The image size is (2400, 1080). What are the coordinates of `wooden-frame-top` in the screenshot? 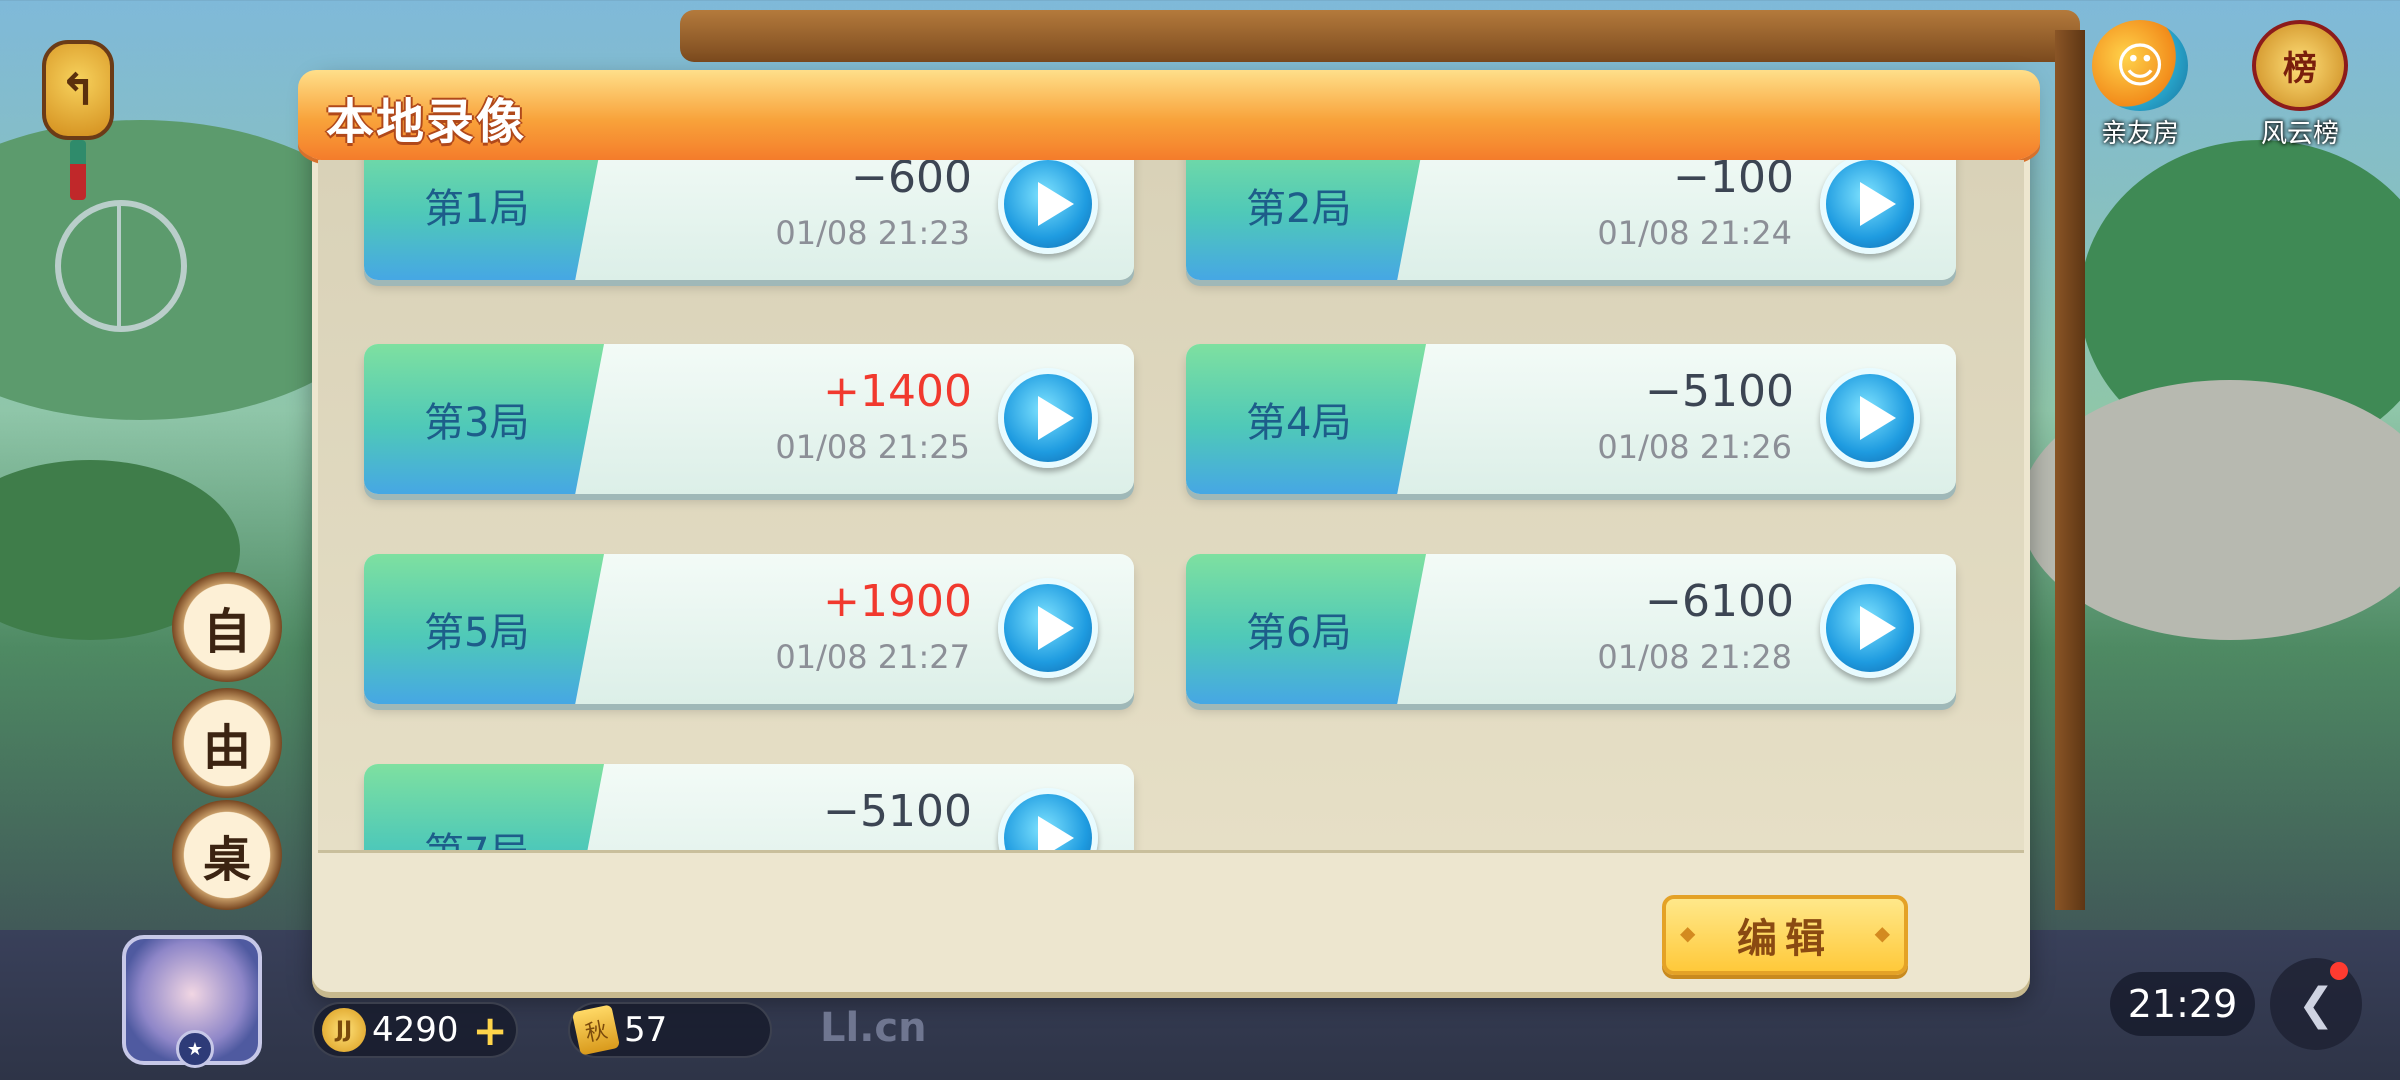 It's located at (1380, 36).